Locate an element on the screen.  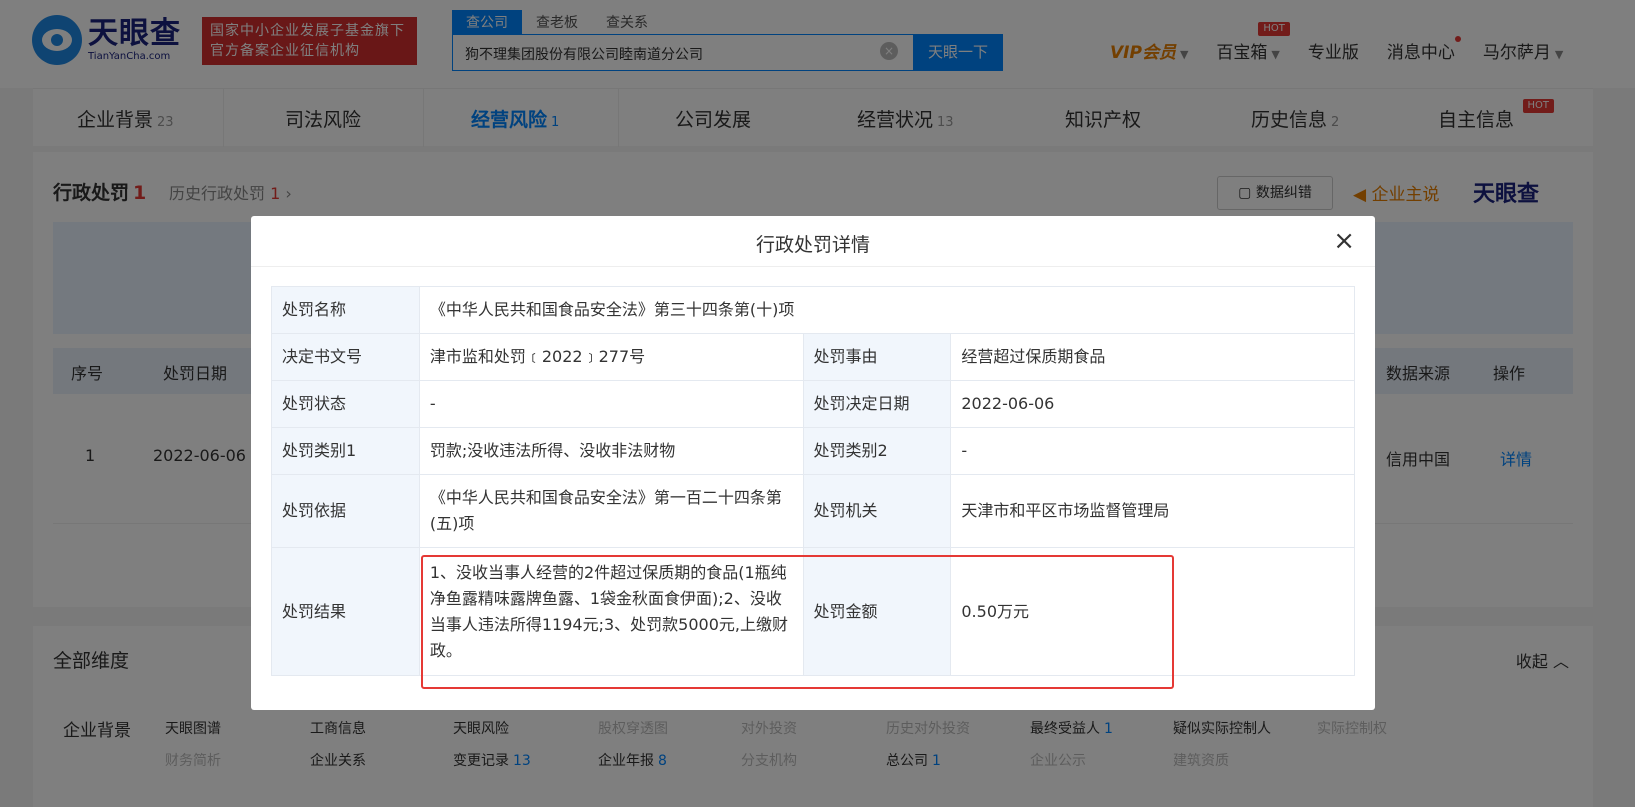
label-penalty-reason: 处罚事由 is located at coordinates (877, 357).